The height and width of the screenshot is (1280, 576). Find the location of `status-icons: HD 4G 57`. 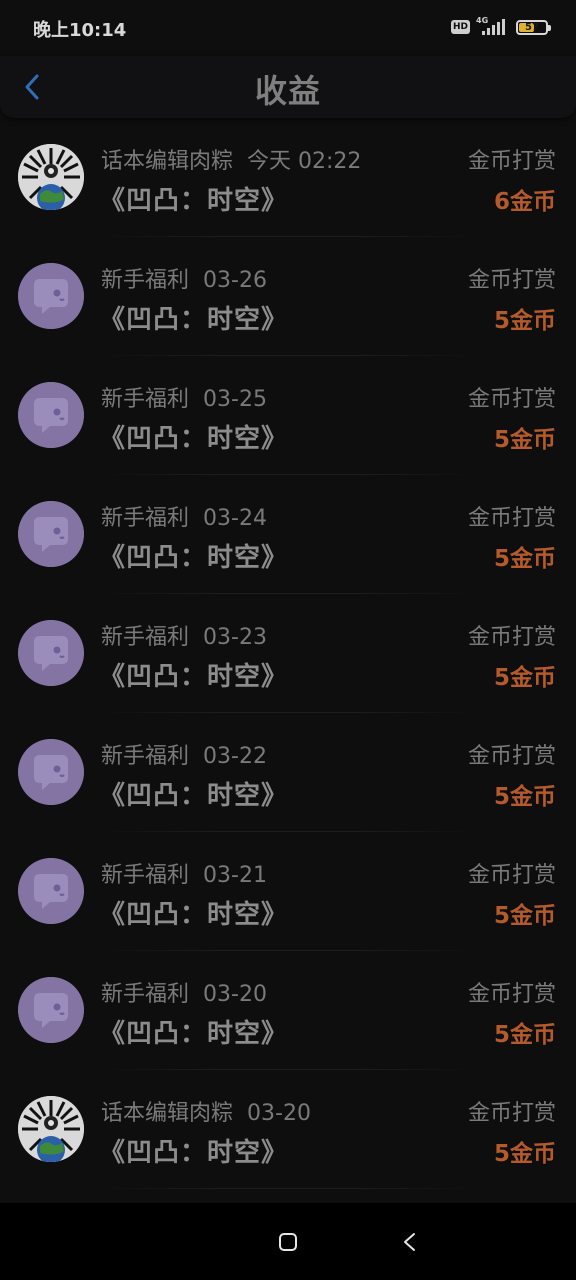

status-icons: HD 4G 57 is located at coordinates (500, 27).